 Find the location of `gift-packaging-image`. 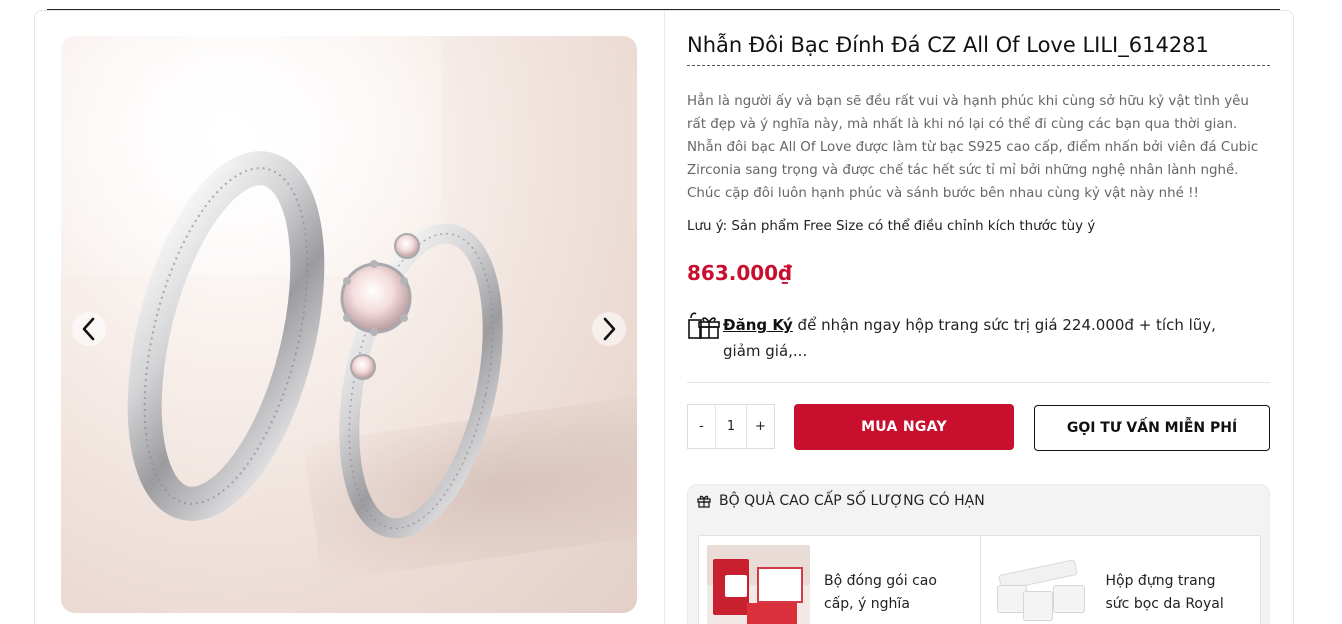

gift-packaging-image is located at coordinates (758, 584).